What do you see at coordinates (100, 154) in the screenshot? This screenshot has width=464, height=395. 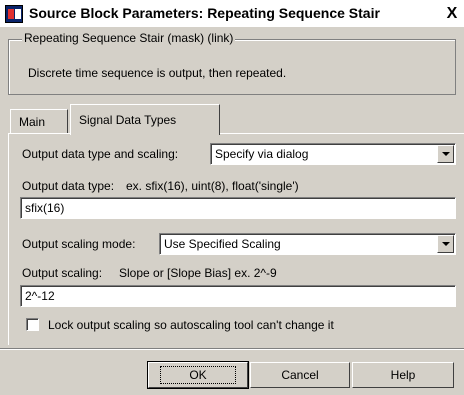 I see `data-type-scaling-label: Output data type and scaling:` at bounding box center [100, 154].